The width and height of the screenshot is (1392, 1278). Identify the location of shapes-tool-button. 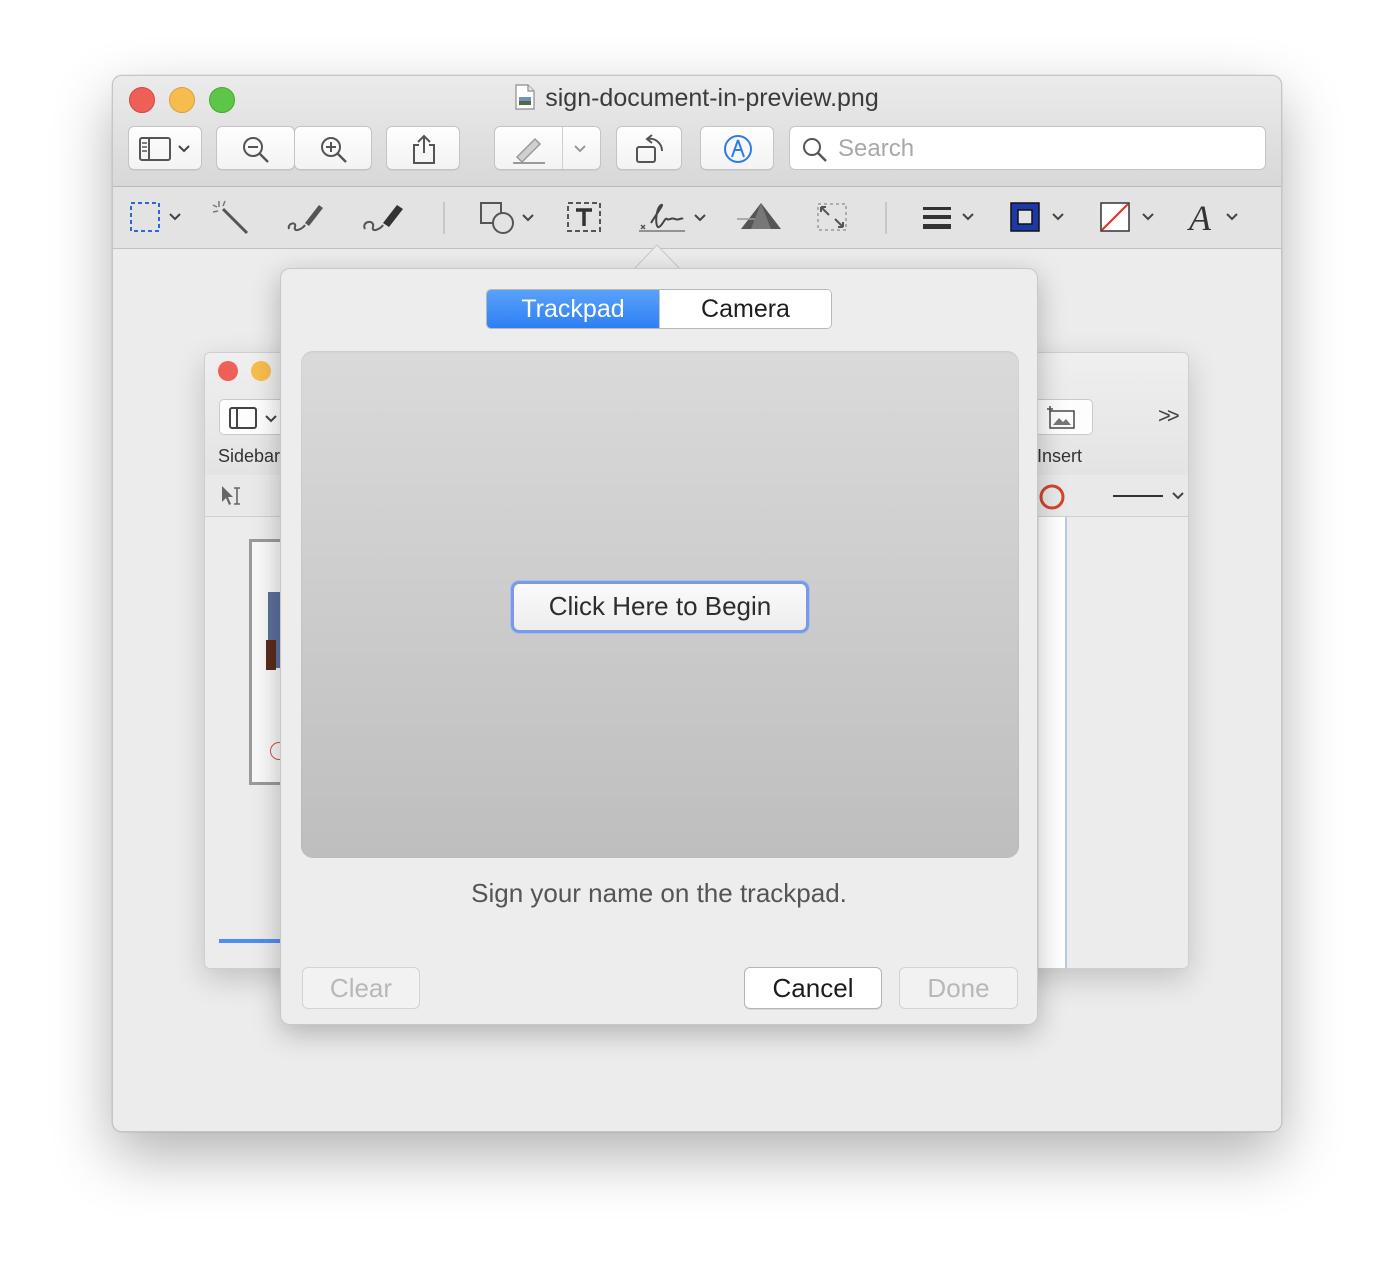
(510, 219).